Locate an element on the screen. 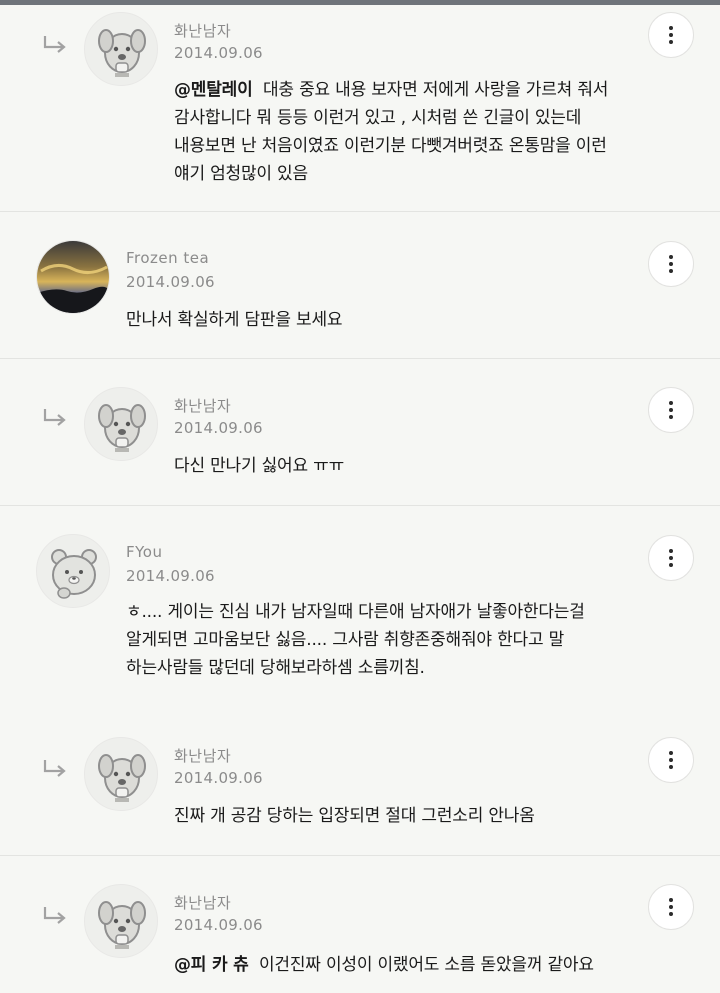  comment-text: 진짜 개 공감 당하는 입장되면 절대 그런소리 안나옴 is located at coordinates (354, 816).